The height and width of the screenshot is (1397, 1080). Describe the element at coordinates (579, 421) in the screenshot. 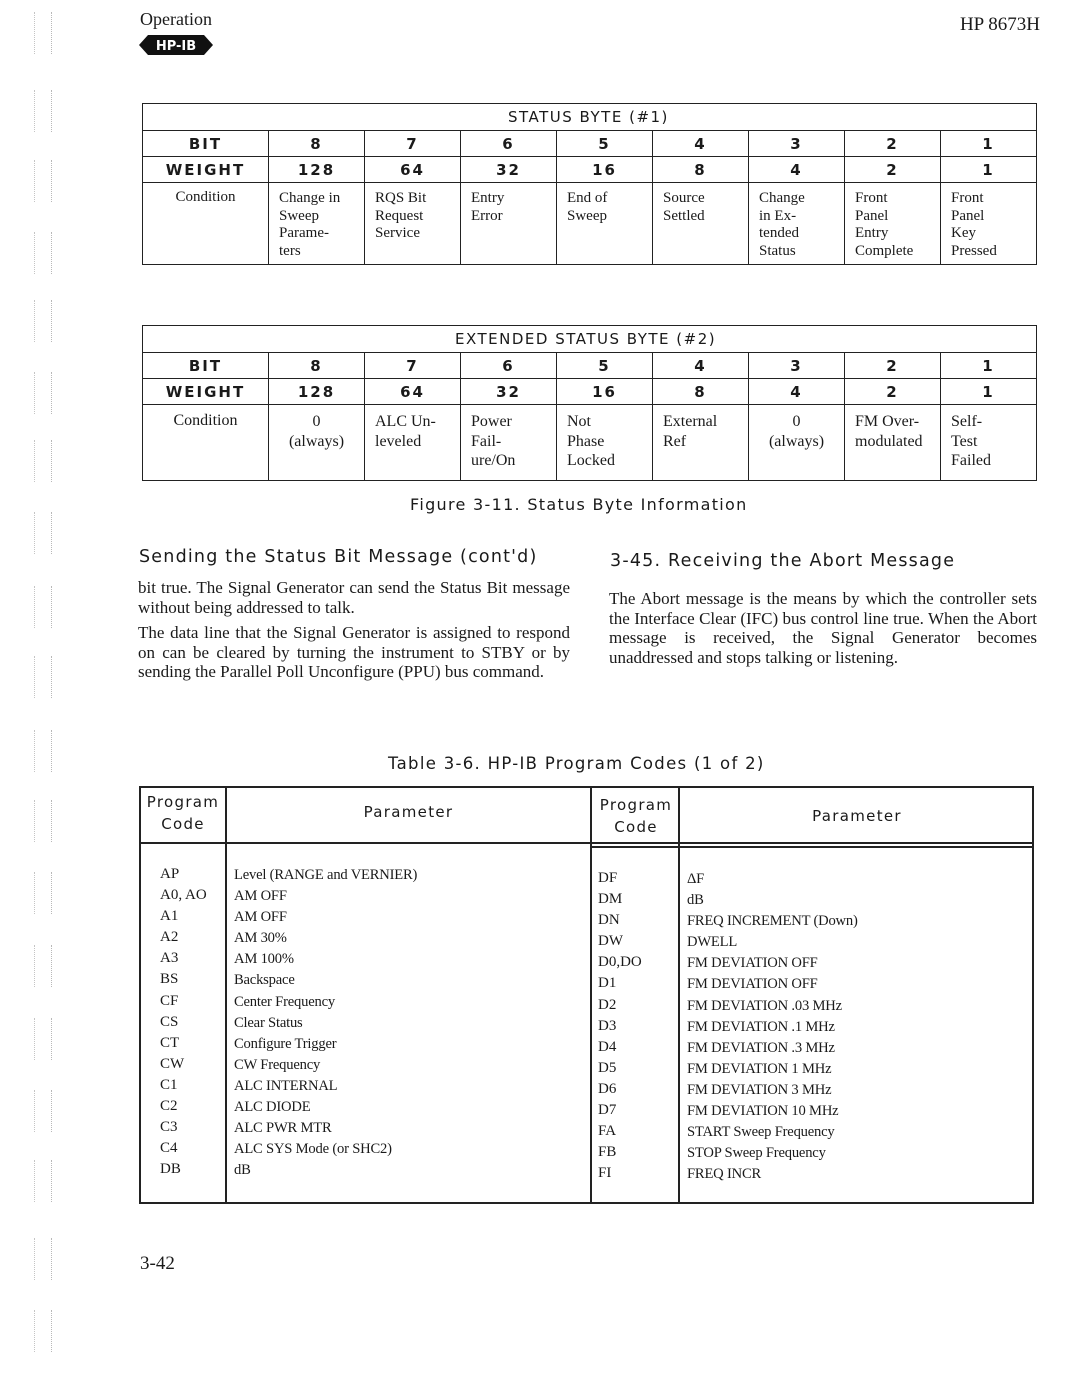

I see `condition-line: Not` at that location.